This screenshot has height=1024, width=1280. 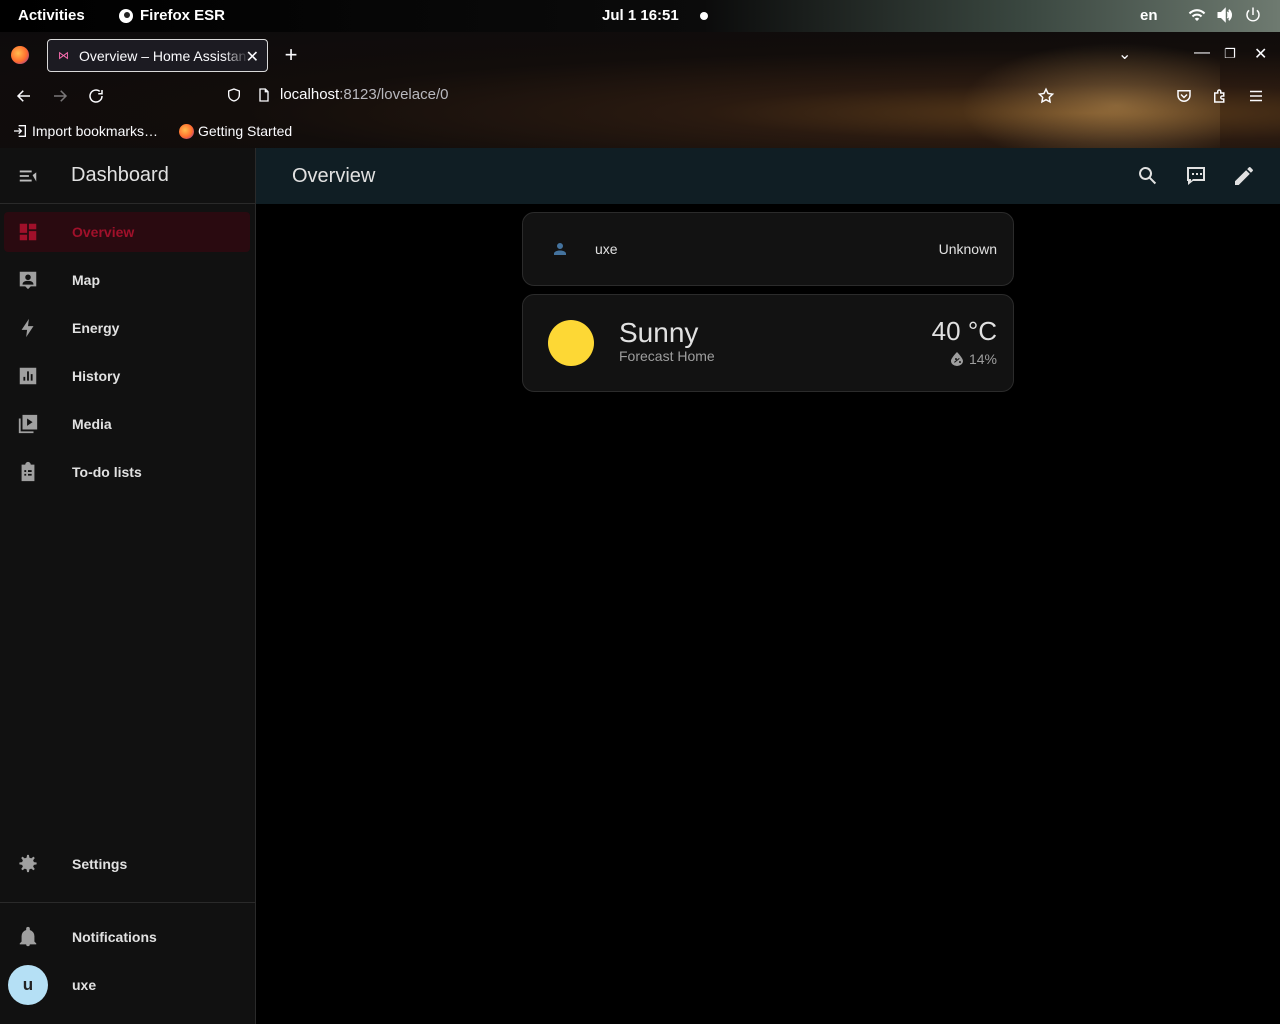 I want to click on person-name: uxe, so click(x=606, y=249).